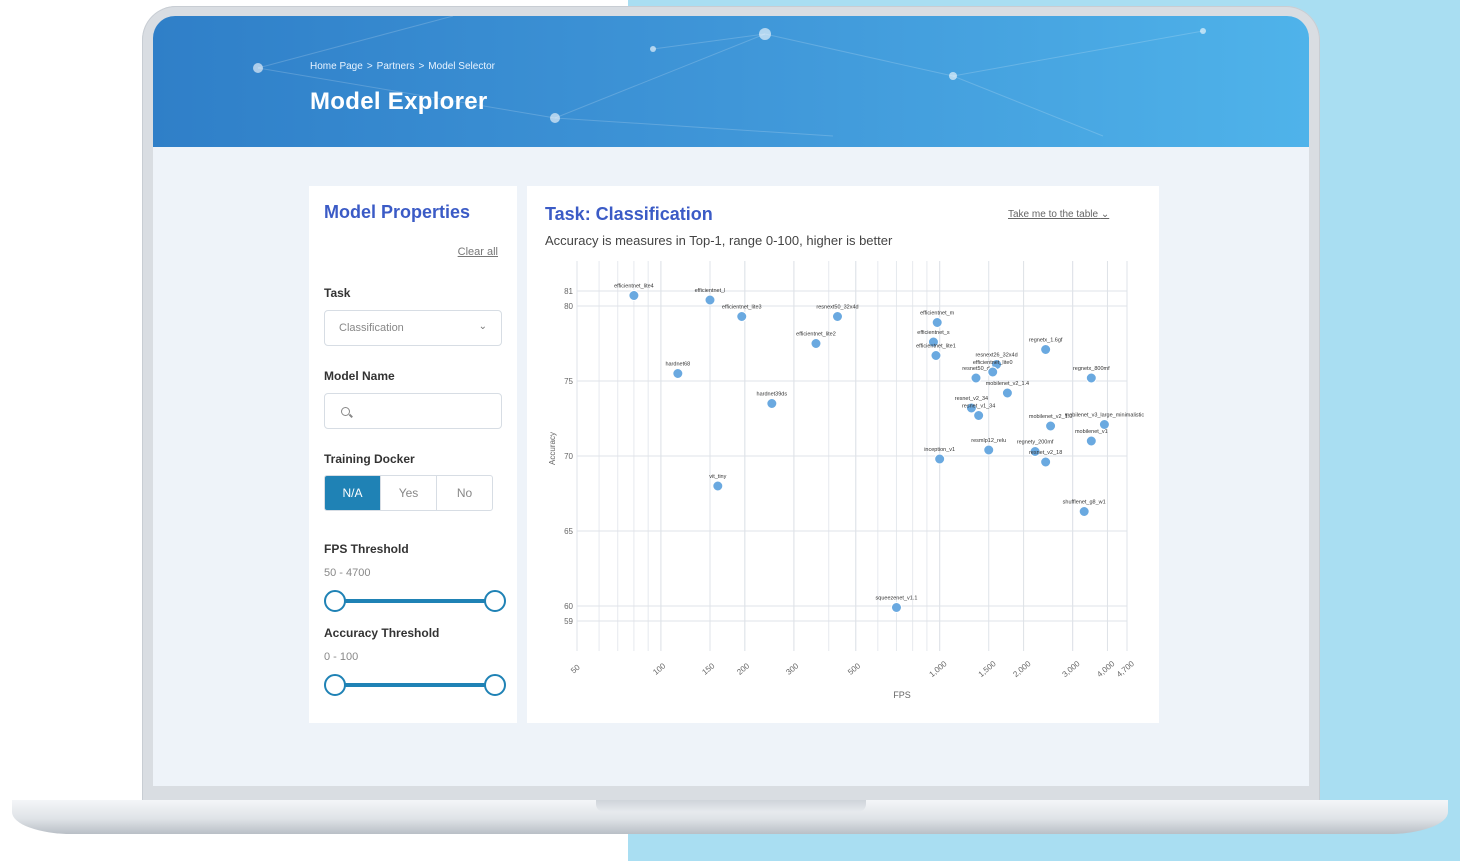 The image size is (1460, 861). What do you see at coordinates (482, 326) in the screenshot?
I see `chevron-down-icon: ⌄` at bounding box center [482, 326].